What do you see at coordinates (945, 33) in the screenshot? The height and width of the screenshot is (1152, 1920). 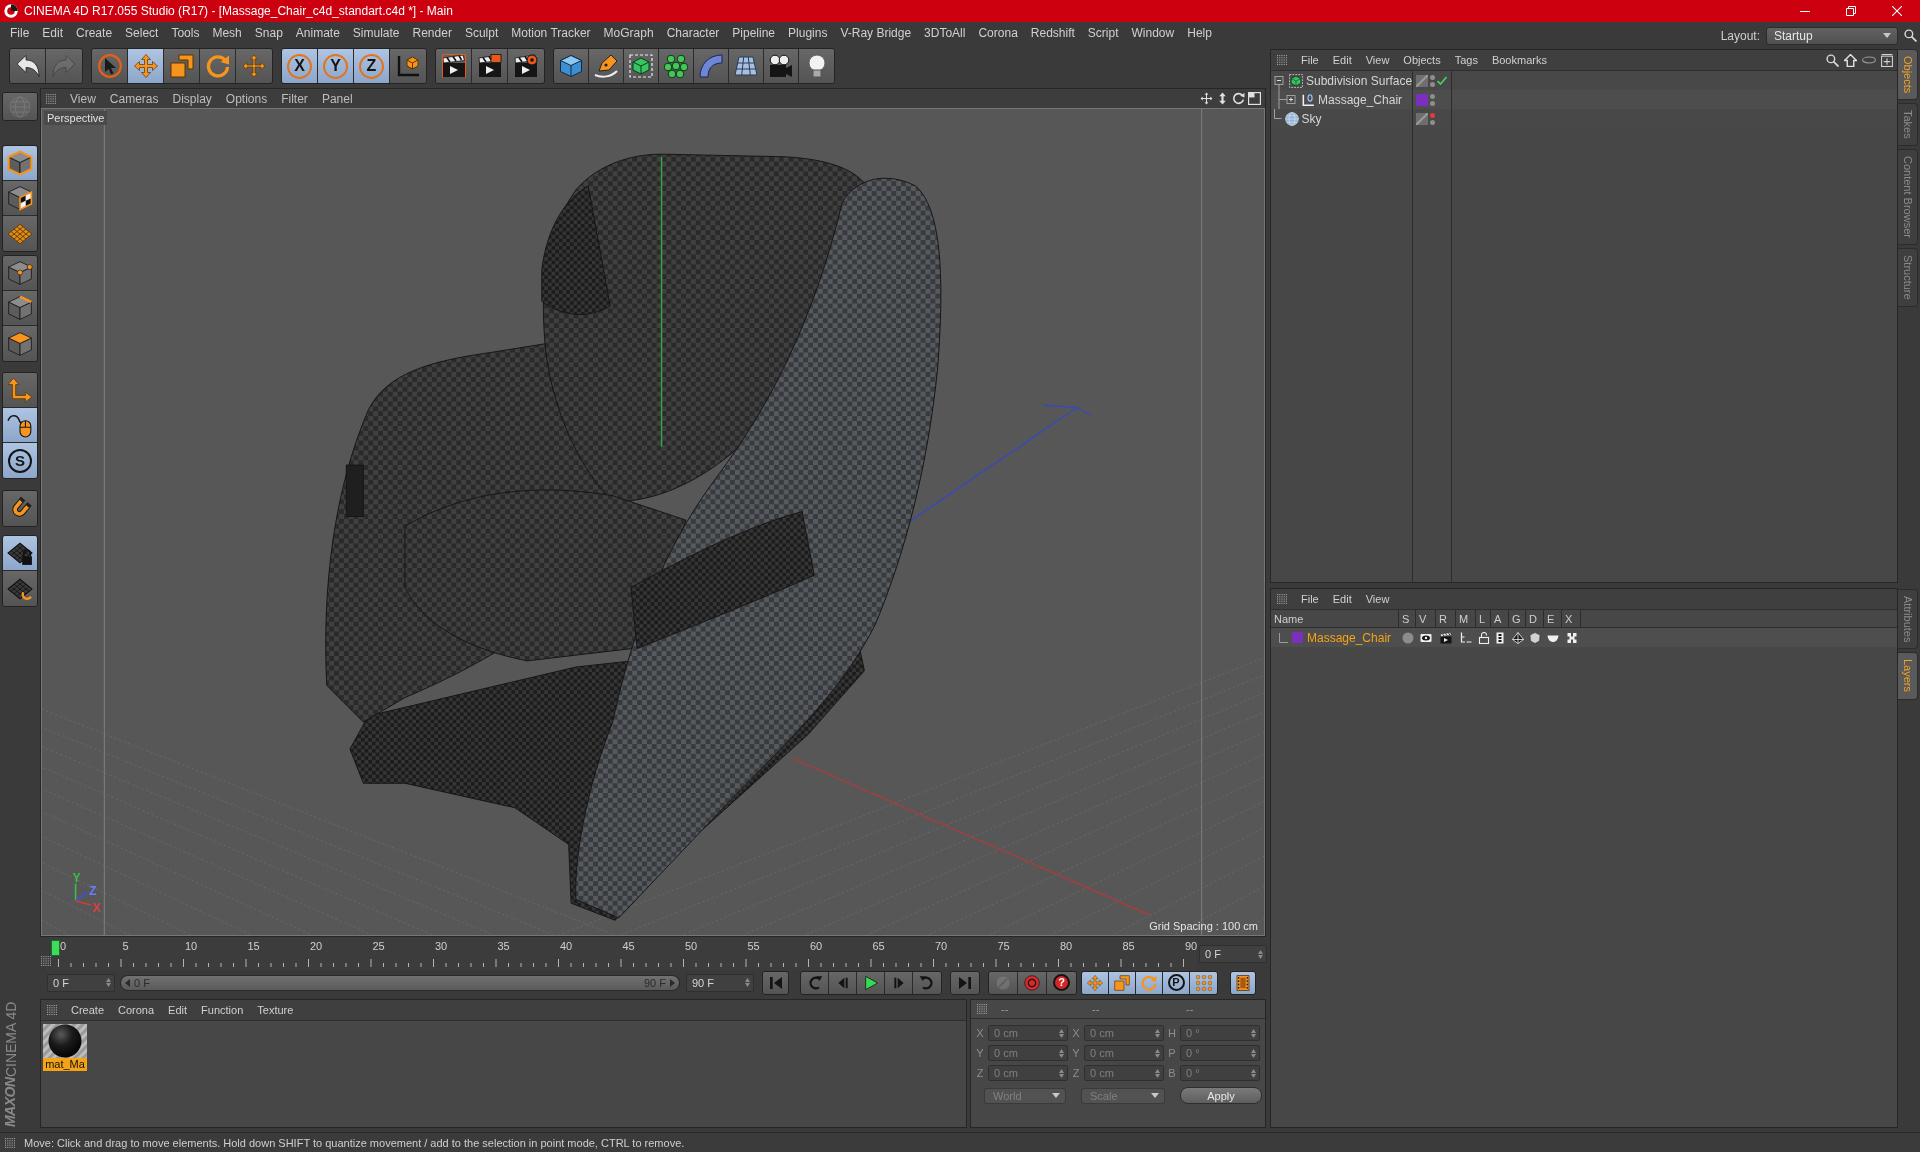 I see `menu-item: 3DToAll` at bounding box center [945, 33].